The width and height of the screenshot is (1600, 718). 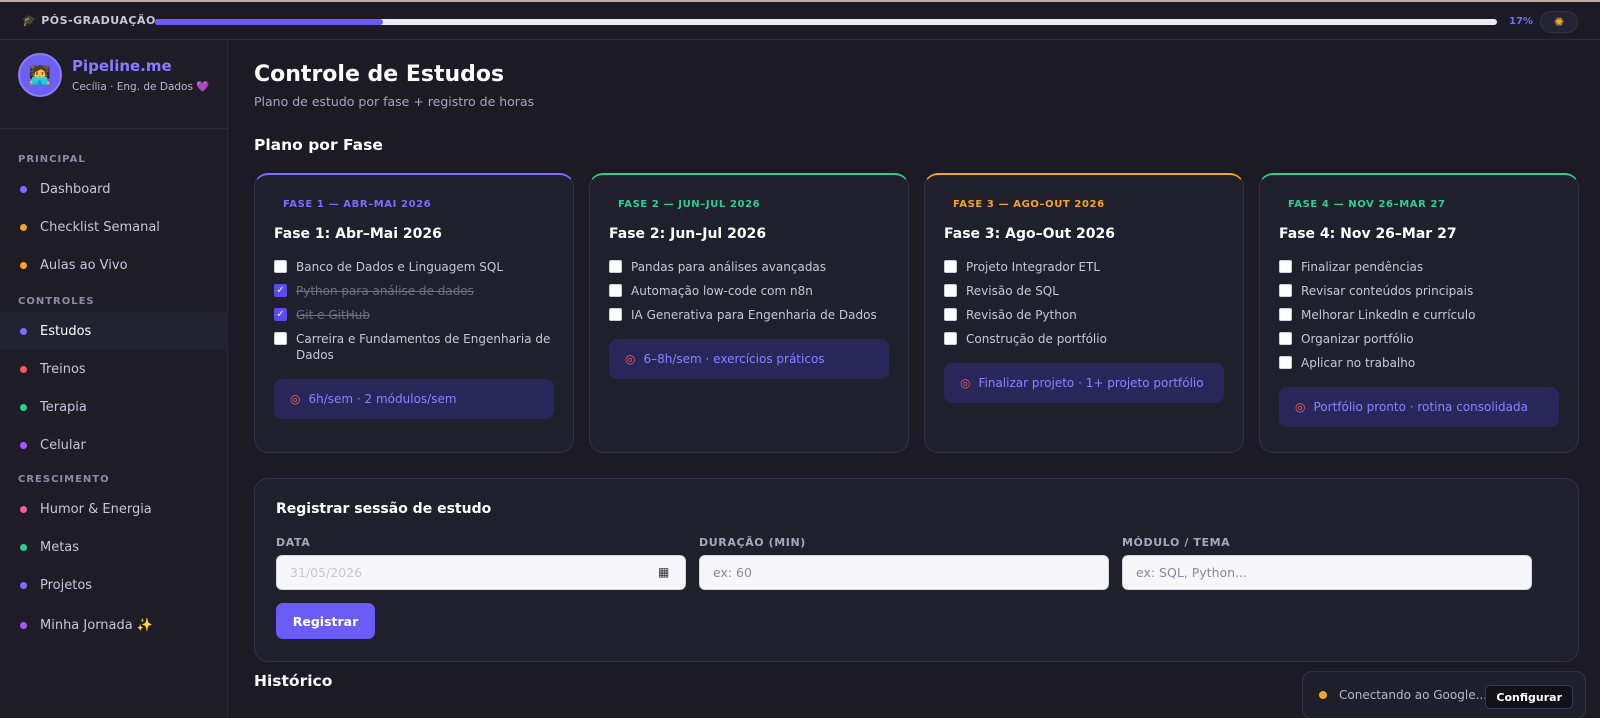 I want to click on sidebar-item-estudos: Estudos, so click(x=114, y=331).